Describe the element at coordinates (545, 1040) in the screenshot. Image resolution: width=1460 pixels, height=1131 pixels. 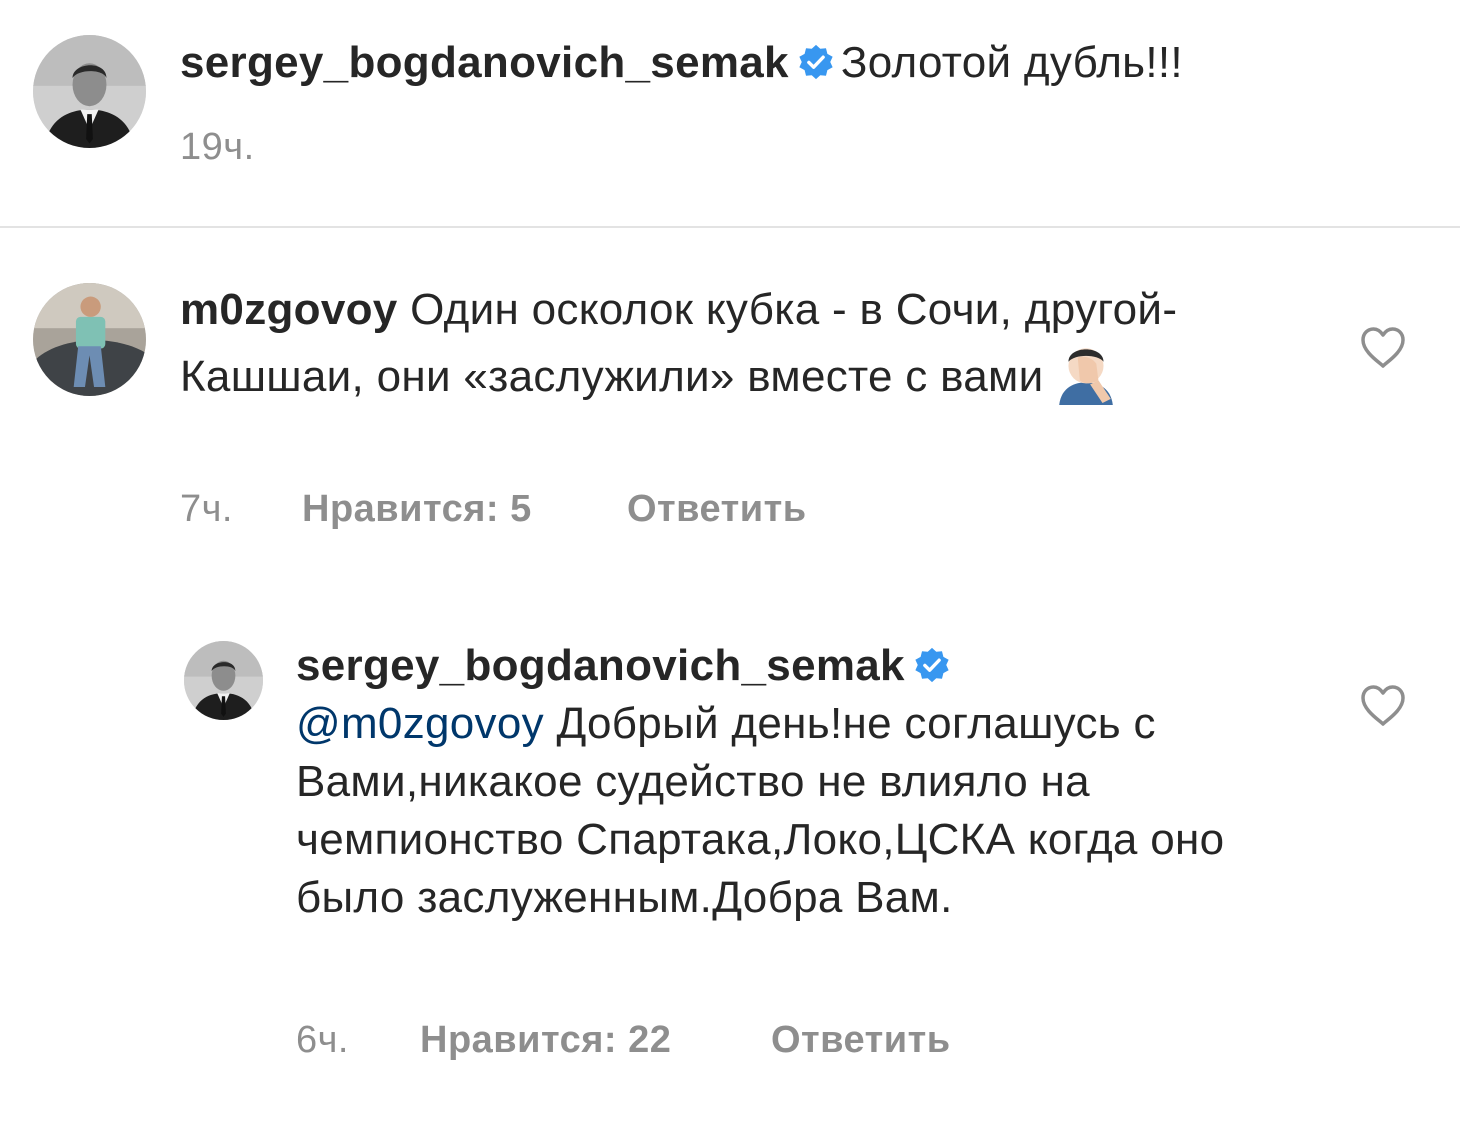
I see `likes-count-button: Нравится: 22` at that location.